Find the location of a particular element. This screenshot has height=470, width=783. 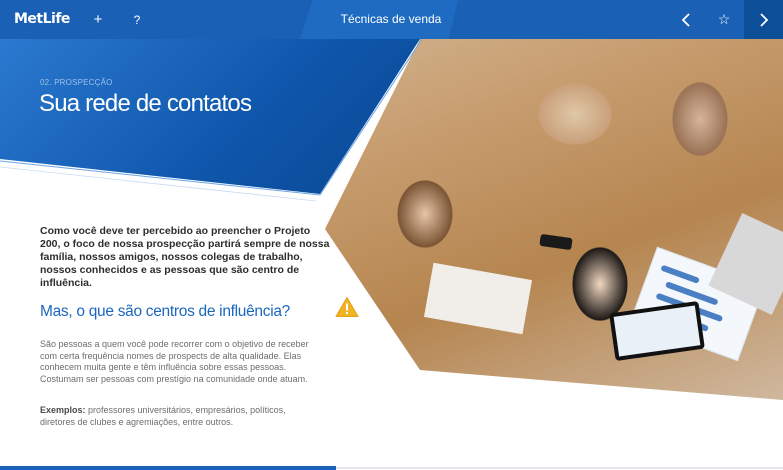

phone-device is located at coordinates (556, 242).